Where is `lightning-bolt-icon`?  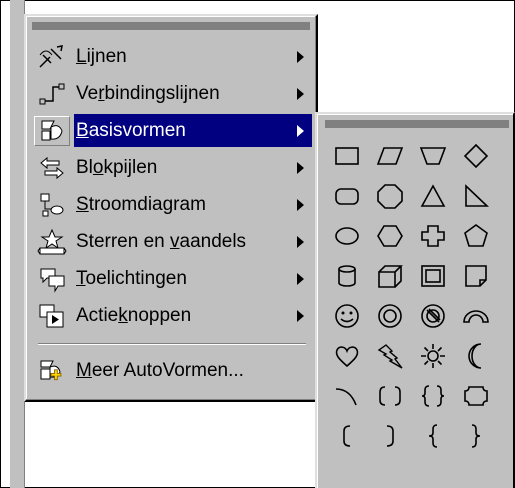 lightning-bolt-icon is located at coordinates (390, 356).